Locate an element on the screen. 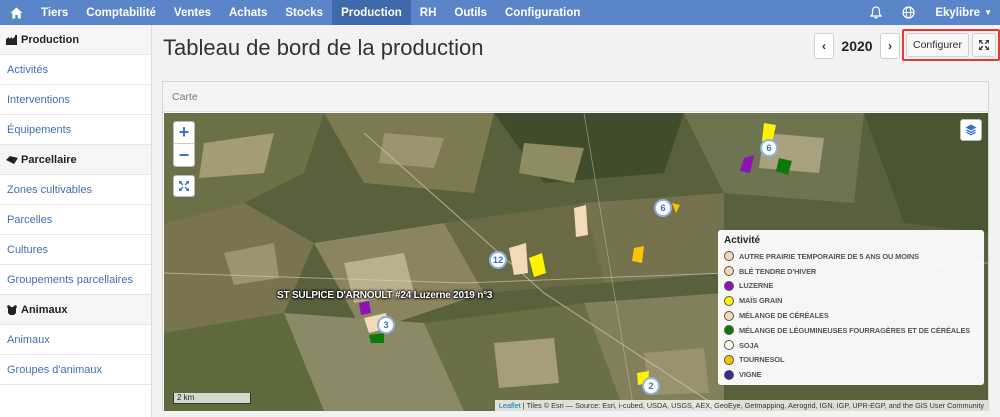  sidebar-item-interventions: Interventions is located at coordinates (75, 100).